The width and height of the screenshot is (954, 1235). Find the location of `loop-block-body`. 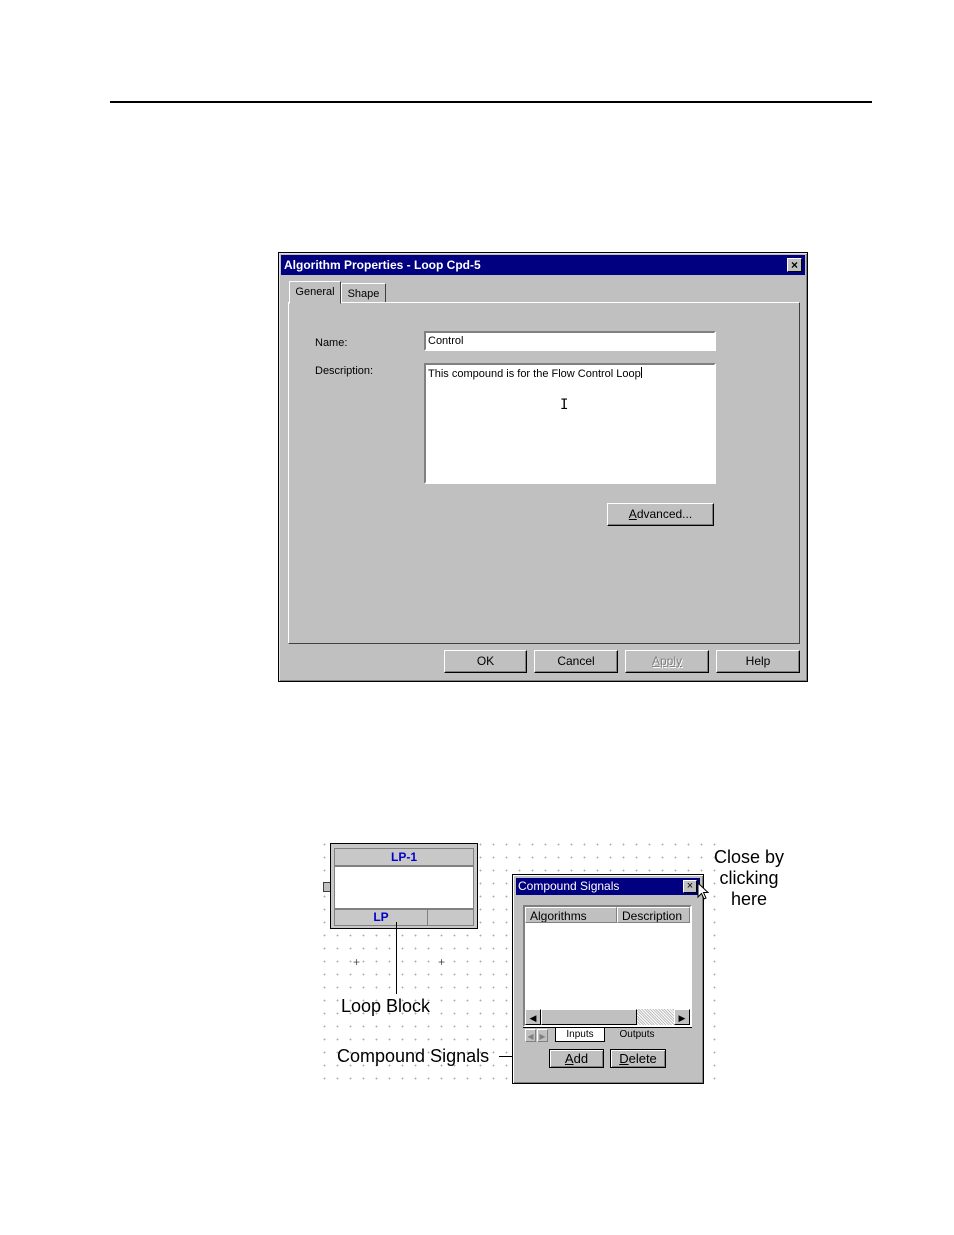

loop-block-body is located at coordinates (404, 888).